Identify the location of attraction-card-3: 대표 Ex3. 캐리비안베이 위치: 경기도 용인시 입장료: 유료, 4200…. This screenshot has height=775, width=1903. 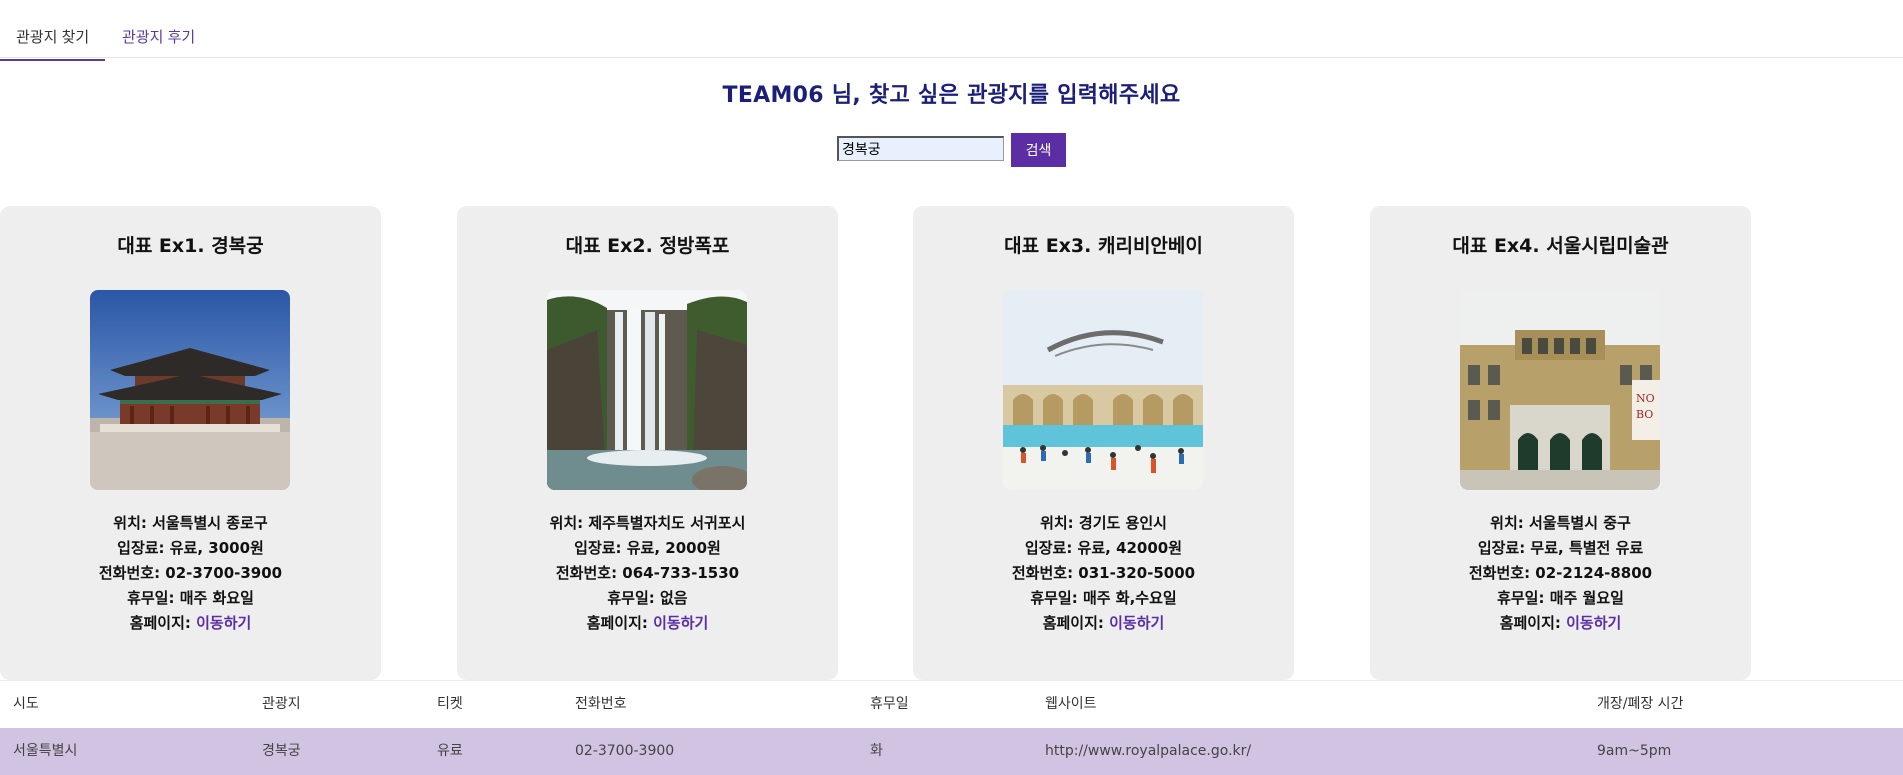
(1103, 443).